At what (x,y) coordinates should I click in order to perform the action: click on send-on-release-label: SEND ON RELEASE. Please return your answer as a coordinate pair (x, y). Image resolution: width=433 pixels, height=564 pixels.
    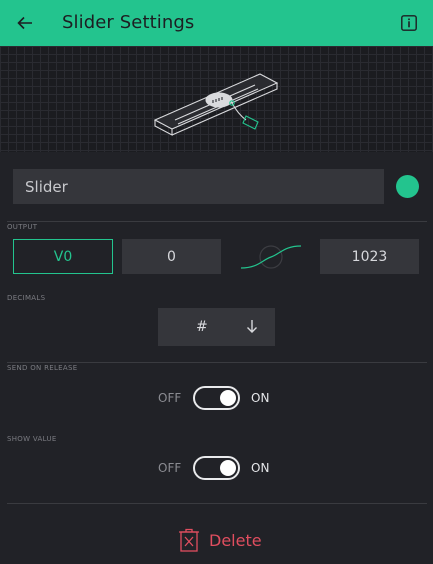
    Looking at the image, I should click on (42, 368).